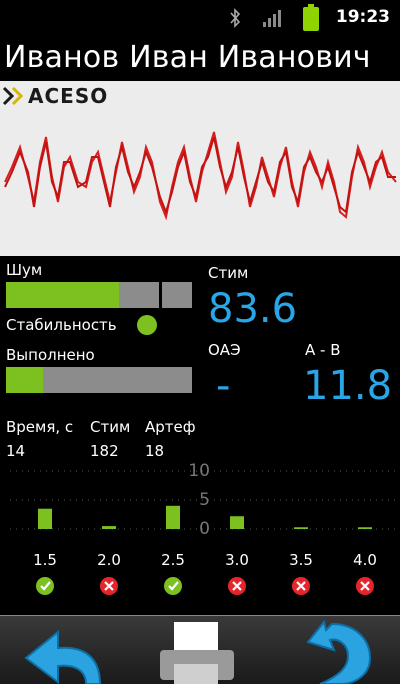  What do you see at coordinates (204, 500) in the screenshot?
I see `chart-y-tick: 5` at bounding box center [204, 500].